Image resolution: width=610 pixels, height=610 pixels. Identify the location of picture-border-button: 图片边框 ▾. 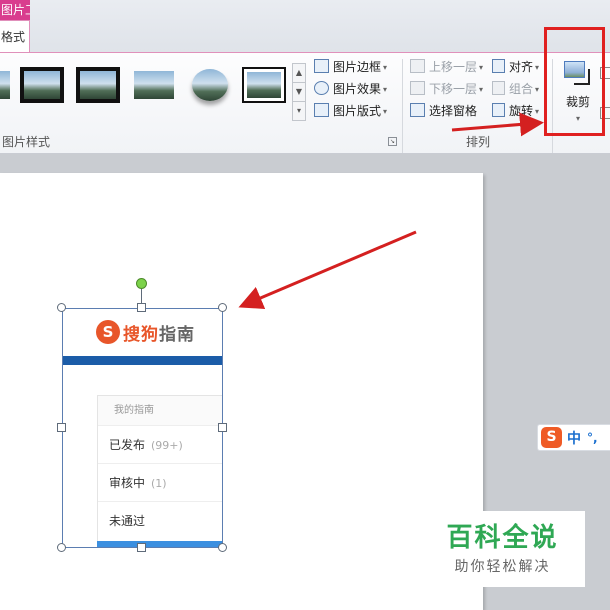
(350, 67).